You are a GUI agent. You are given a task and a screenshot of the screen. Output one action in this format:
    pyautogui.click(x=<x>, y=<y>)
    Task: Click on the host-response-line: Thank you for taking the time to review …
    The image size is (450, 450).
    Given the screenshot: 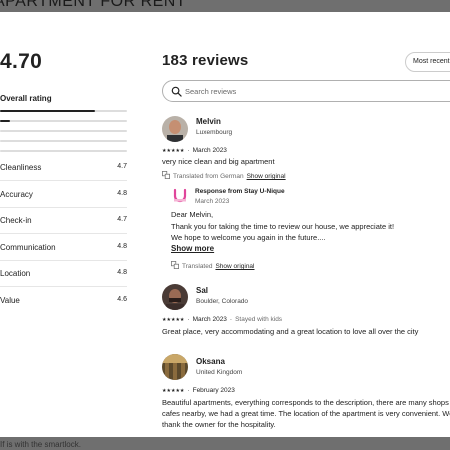 What is the action you would take?
    pyautogui.click(x=283, y=226)
    